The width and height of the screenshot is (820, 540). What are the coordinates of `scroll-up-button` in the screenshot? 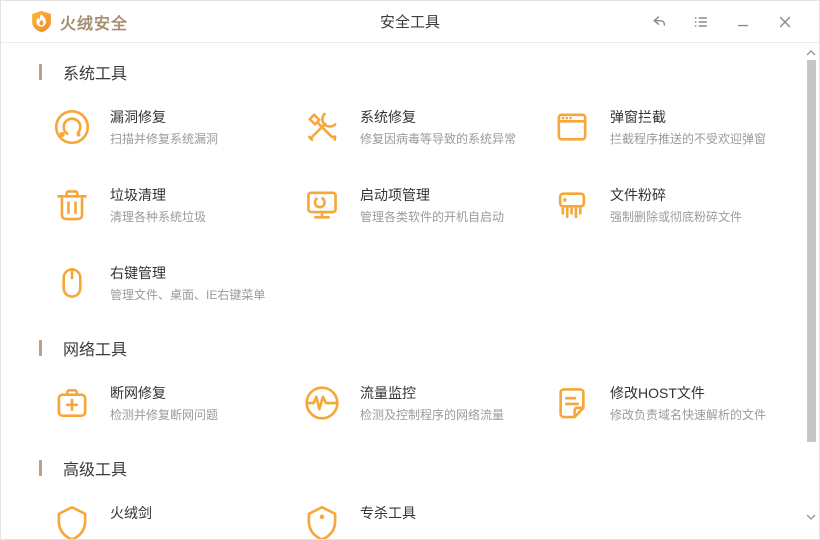 It's located at (811, 53).